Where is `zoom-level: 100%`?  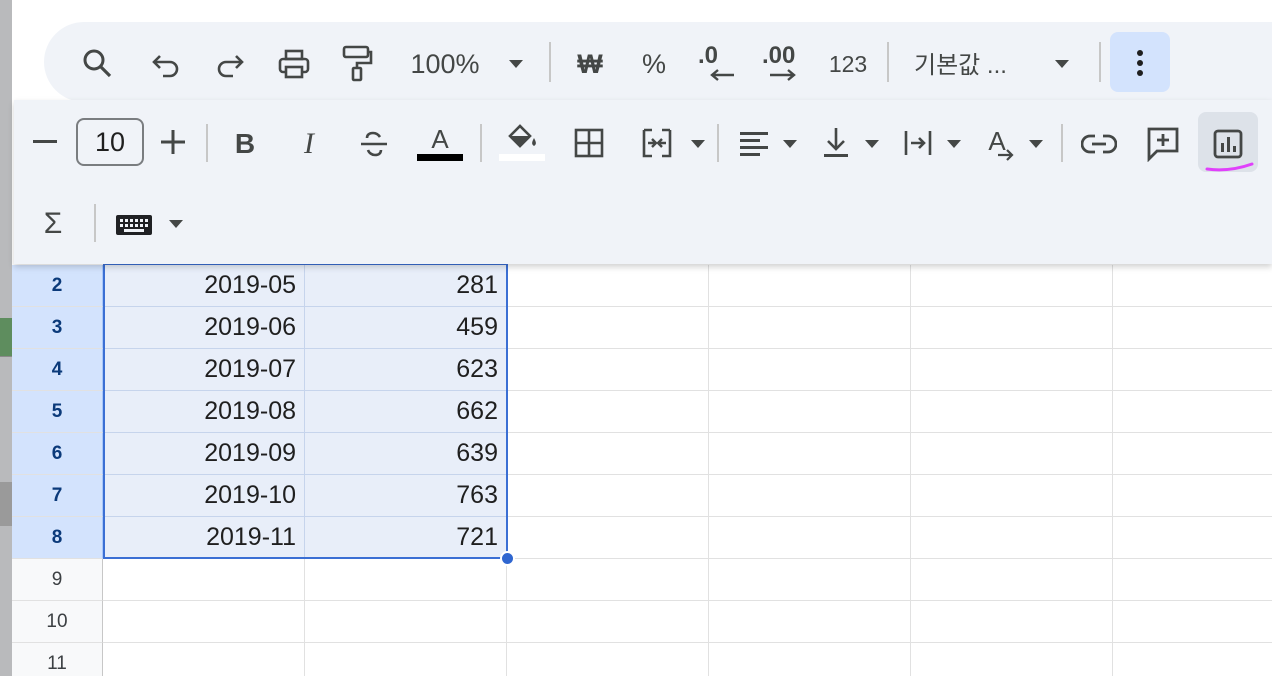
zoom-level: 100% is located at coordinates (445, 64).